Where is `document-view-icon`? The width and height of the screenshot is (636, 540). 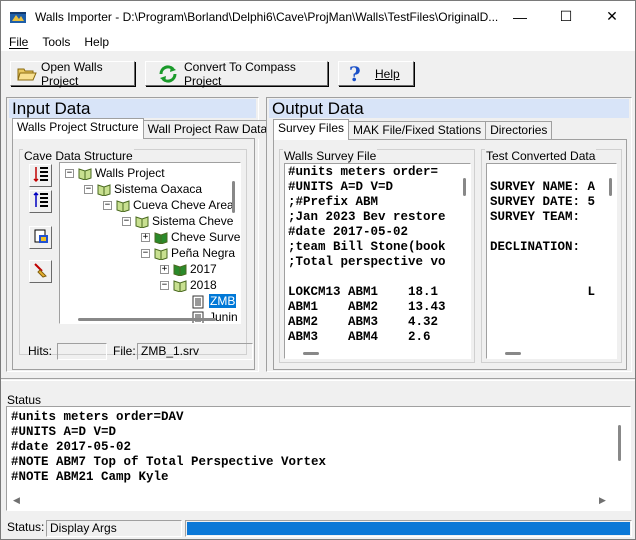 document-view-icon is located at coordinates (41, 237).